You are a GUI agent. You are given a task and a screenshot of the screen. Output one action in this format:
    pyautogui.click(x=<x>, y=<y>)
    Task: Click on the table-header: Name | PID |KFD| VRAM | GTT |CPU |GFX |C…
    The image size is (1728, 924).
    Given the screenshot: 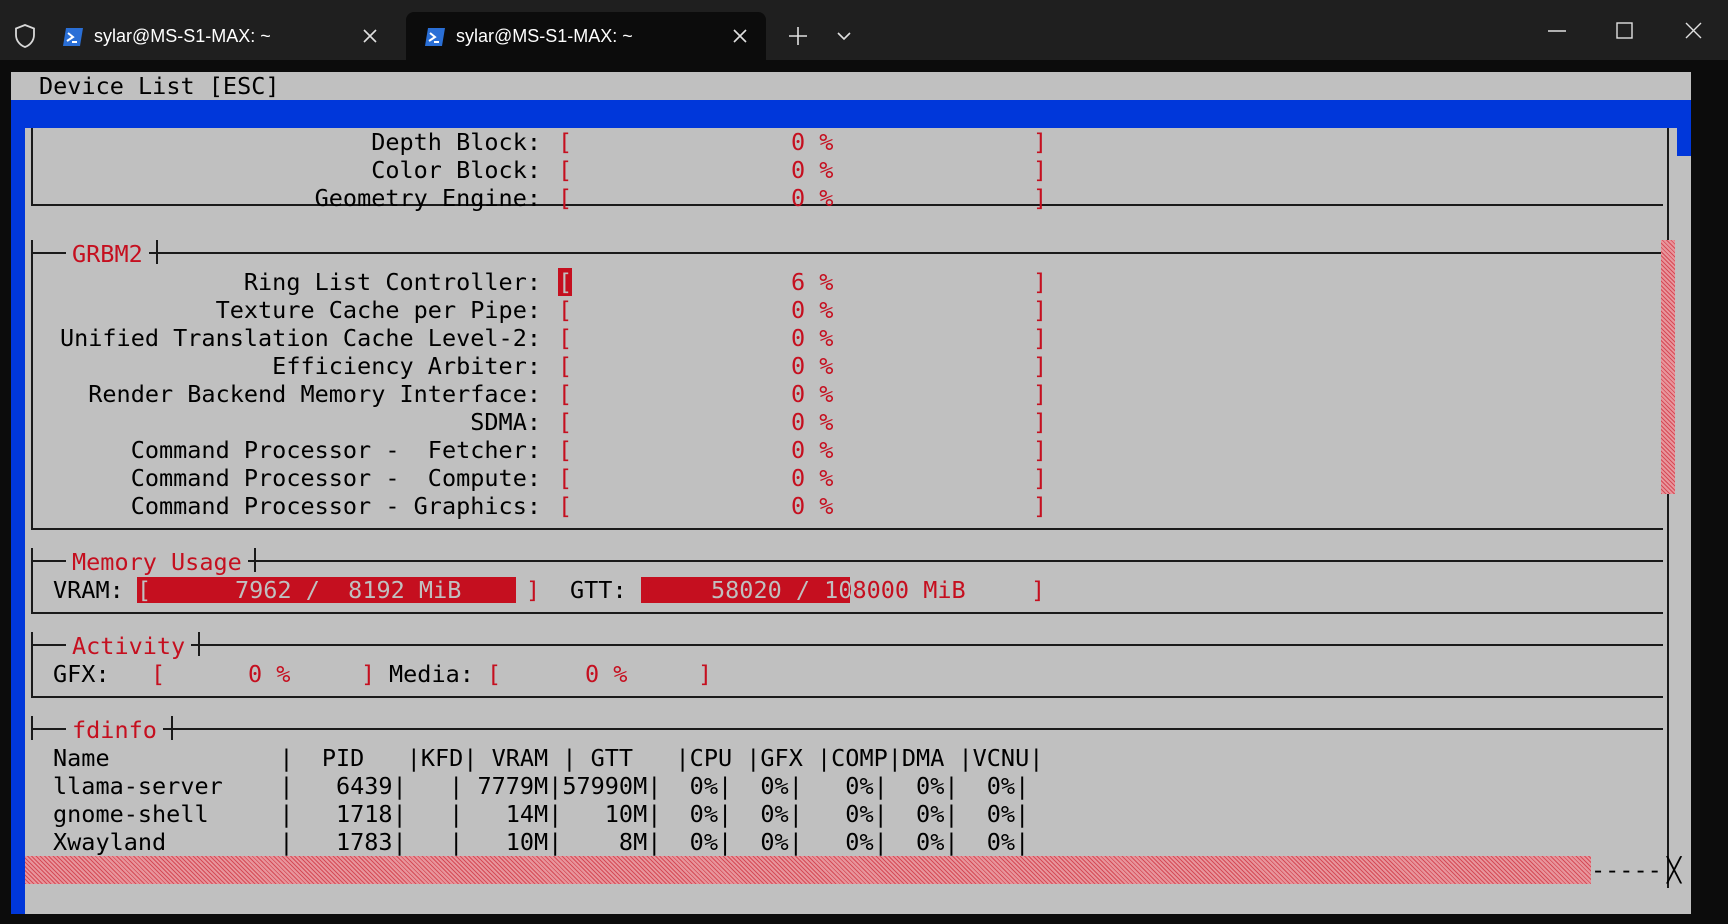 What is the action you would take?
    pyautogui.click(x=548, y=758)
    